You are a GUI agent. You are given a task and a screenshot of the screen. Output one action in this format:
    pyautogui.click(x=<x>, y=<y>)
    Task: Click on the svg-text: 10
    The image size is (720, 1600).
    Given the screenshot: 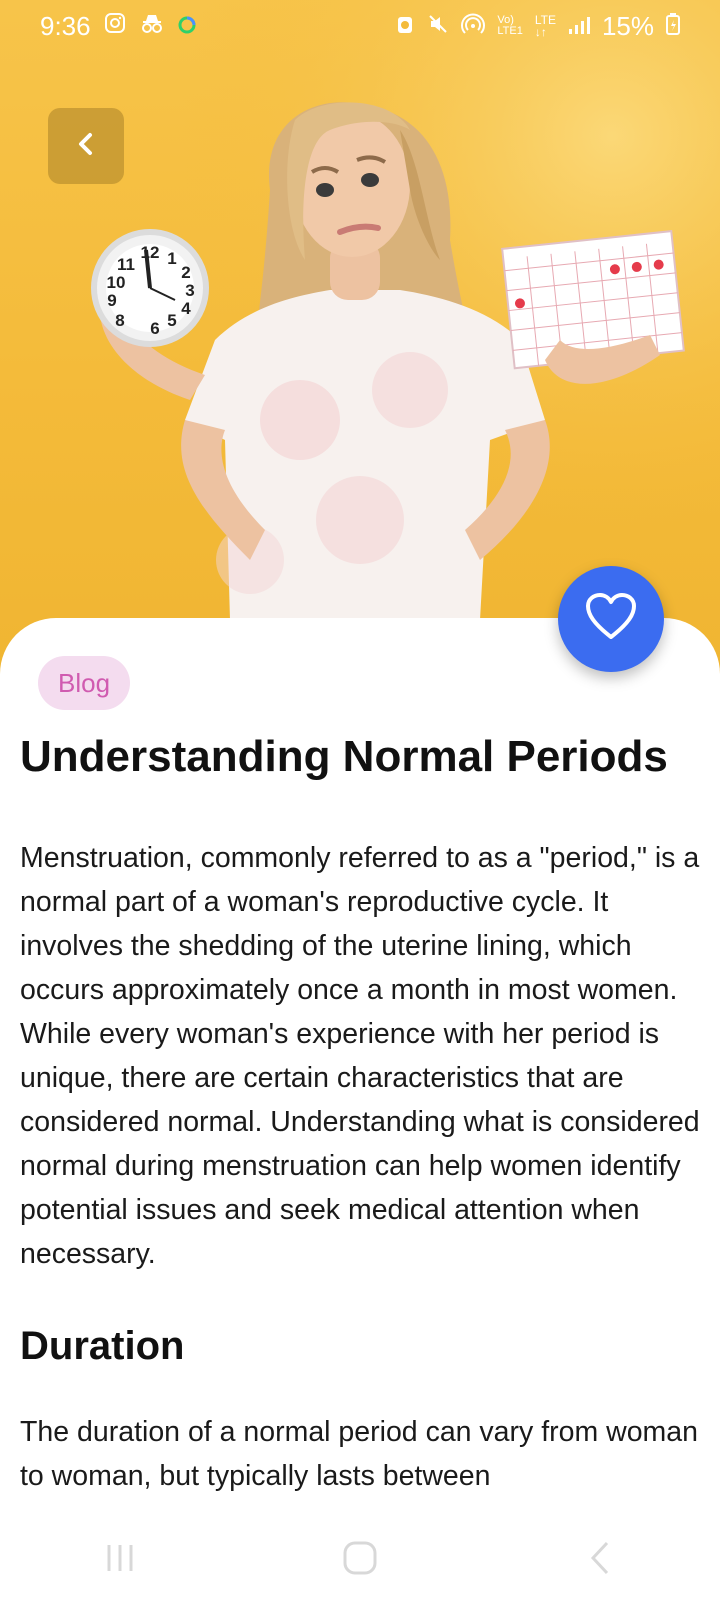 What is the action you would take?
    pyautogui.click(x=116, y=282)
    